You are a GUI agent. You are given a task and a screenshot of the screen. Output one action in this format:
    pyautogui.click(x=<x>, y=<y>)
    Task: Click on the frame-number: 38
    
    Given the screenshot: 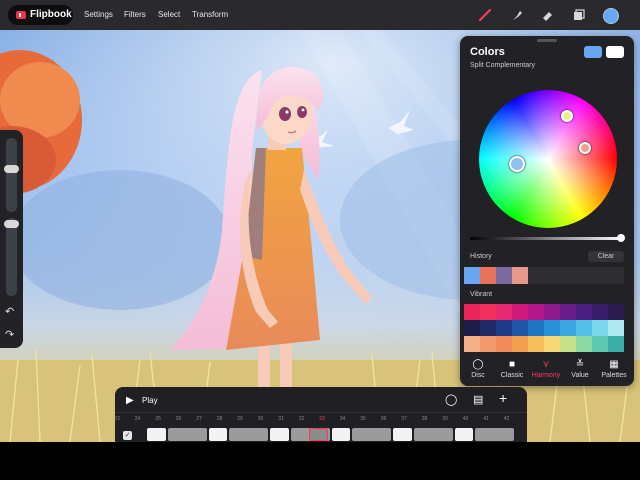 What is the action you would take?
    pyautogui.click(x=425, y=419)
    